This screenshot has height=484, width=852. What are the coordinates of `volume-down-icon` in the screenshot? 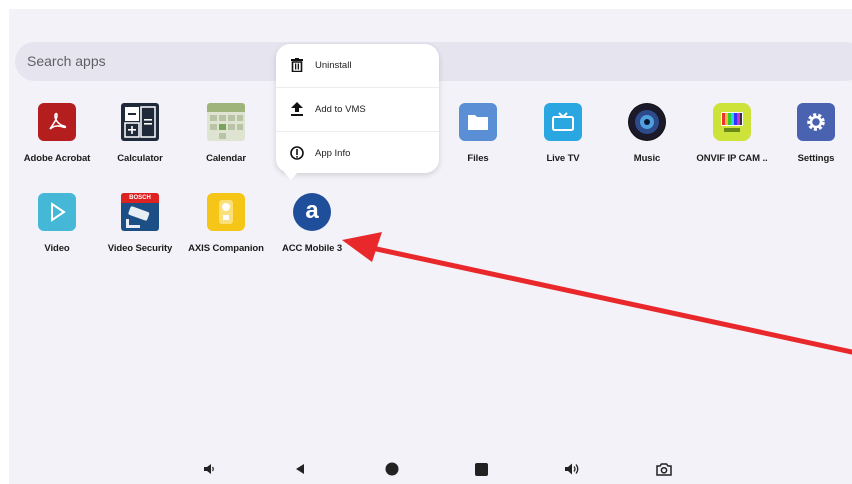 It's located at (209, 469).